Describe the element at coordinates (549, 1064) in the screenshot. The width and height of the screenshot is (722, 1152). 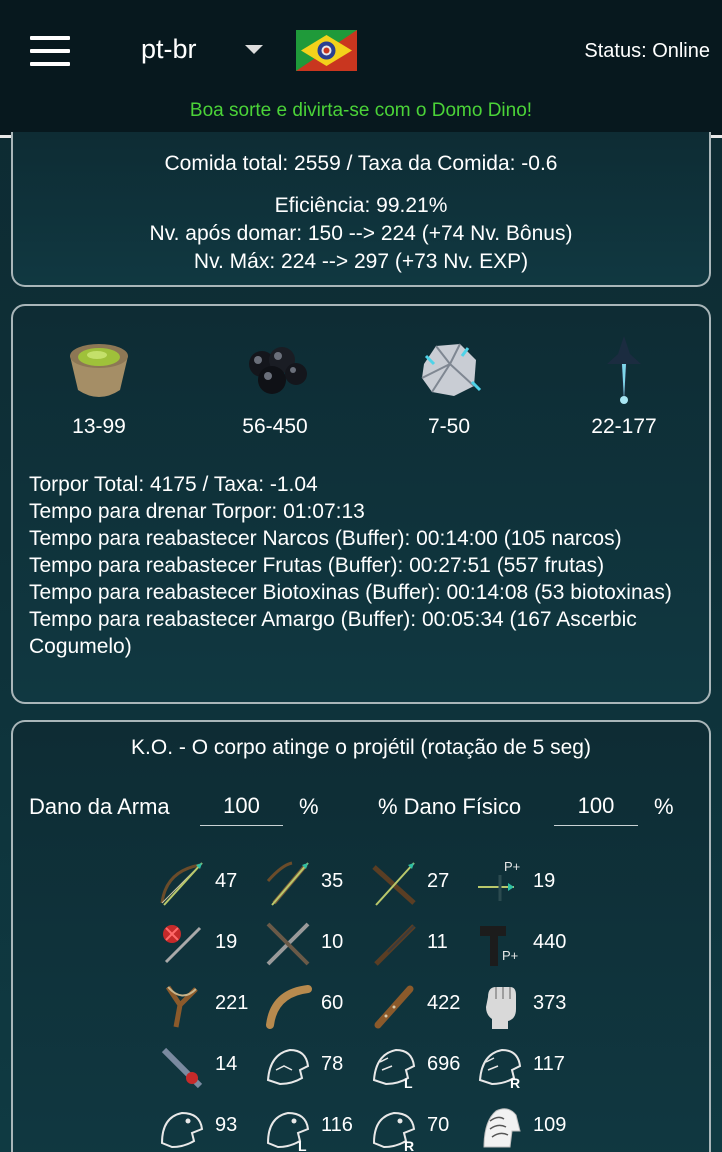
I see `weapon-value: 117` at that location.